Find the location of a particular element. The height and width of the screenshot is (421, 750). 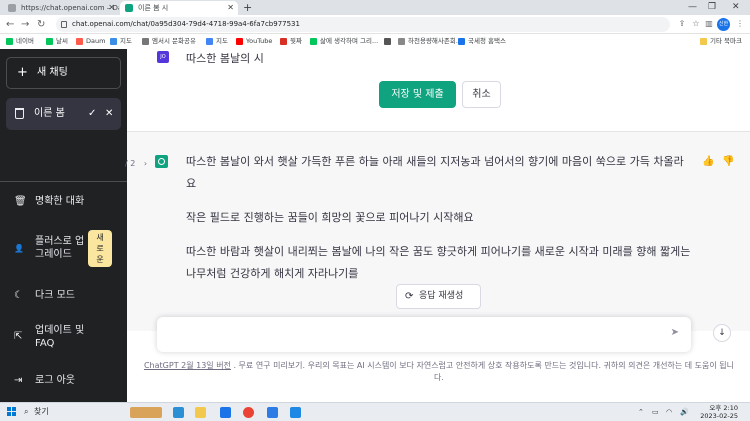

chat-history-item: 이른 봄 ✓ ✕ is located at coordinates (63, 114).